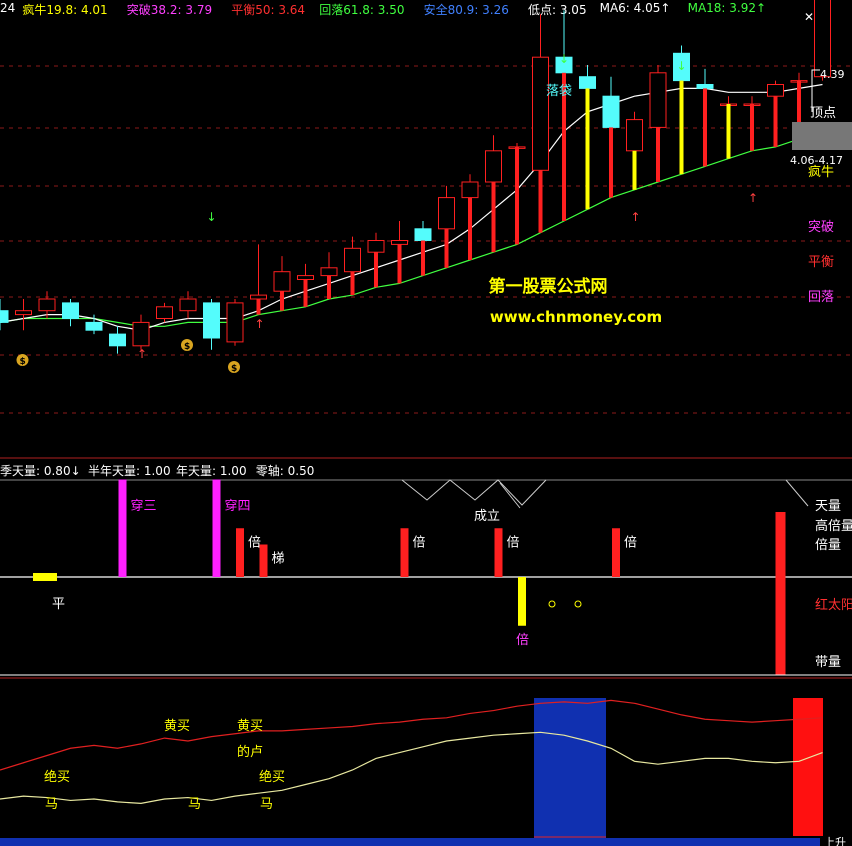 This screenshot has width=852, height=846. I want to click on oscillator-yellow-line, so click(411, 767).